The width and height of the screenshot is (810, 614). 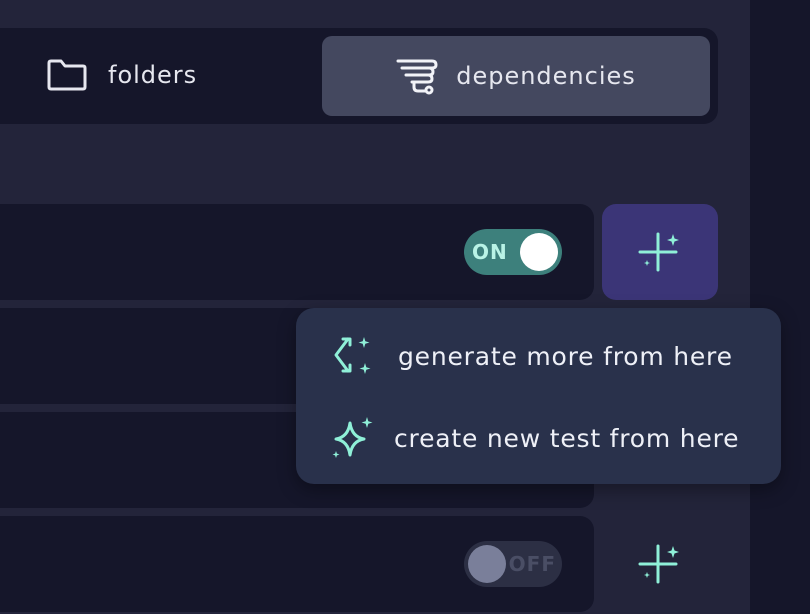 I want to click on tab-dependencies-label: dependencies, so click(x=546, y=76).